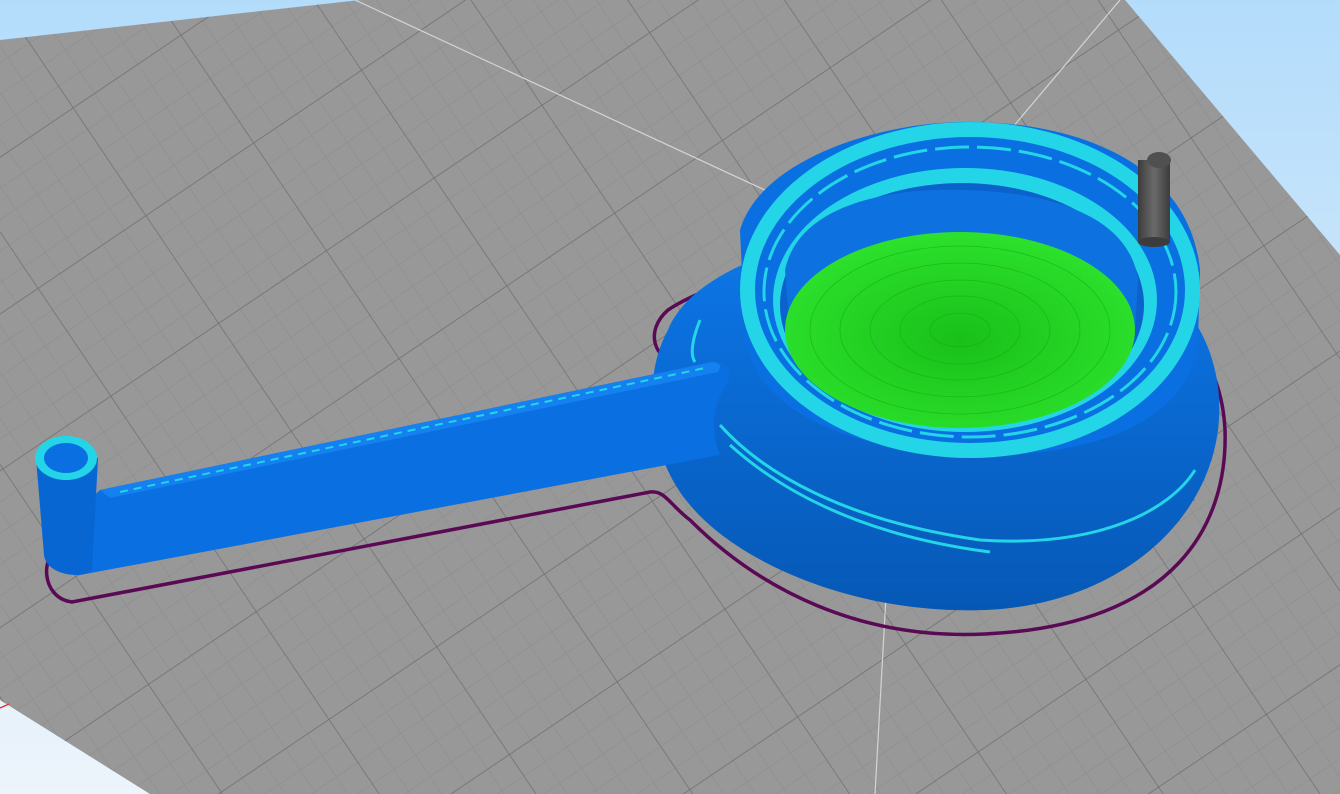 This screenshot has width=1340, height=794. I want to click on top-infill, so click(960, 330).